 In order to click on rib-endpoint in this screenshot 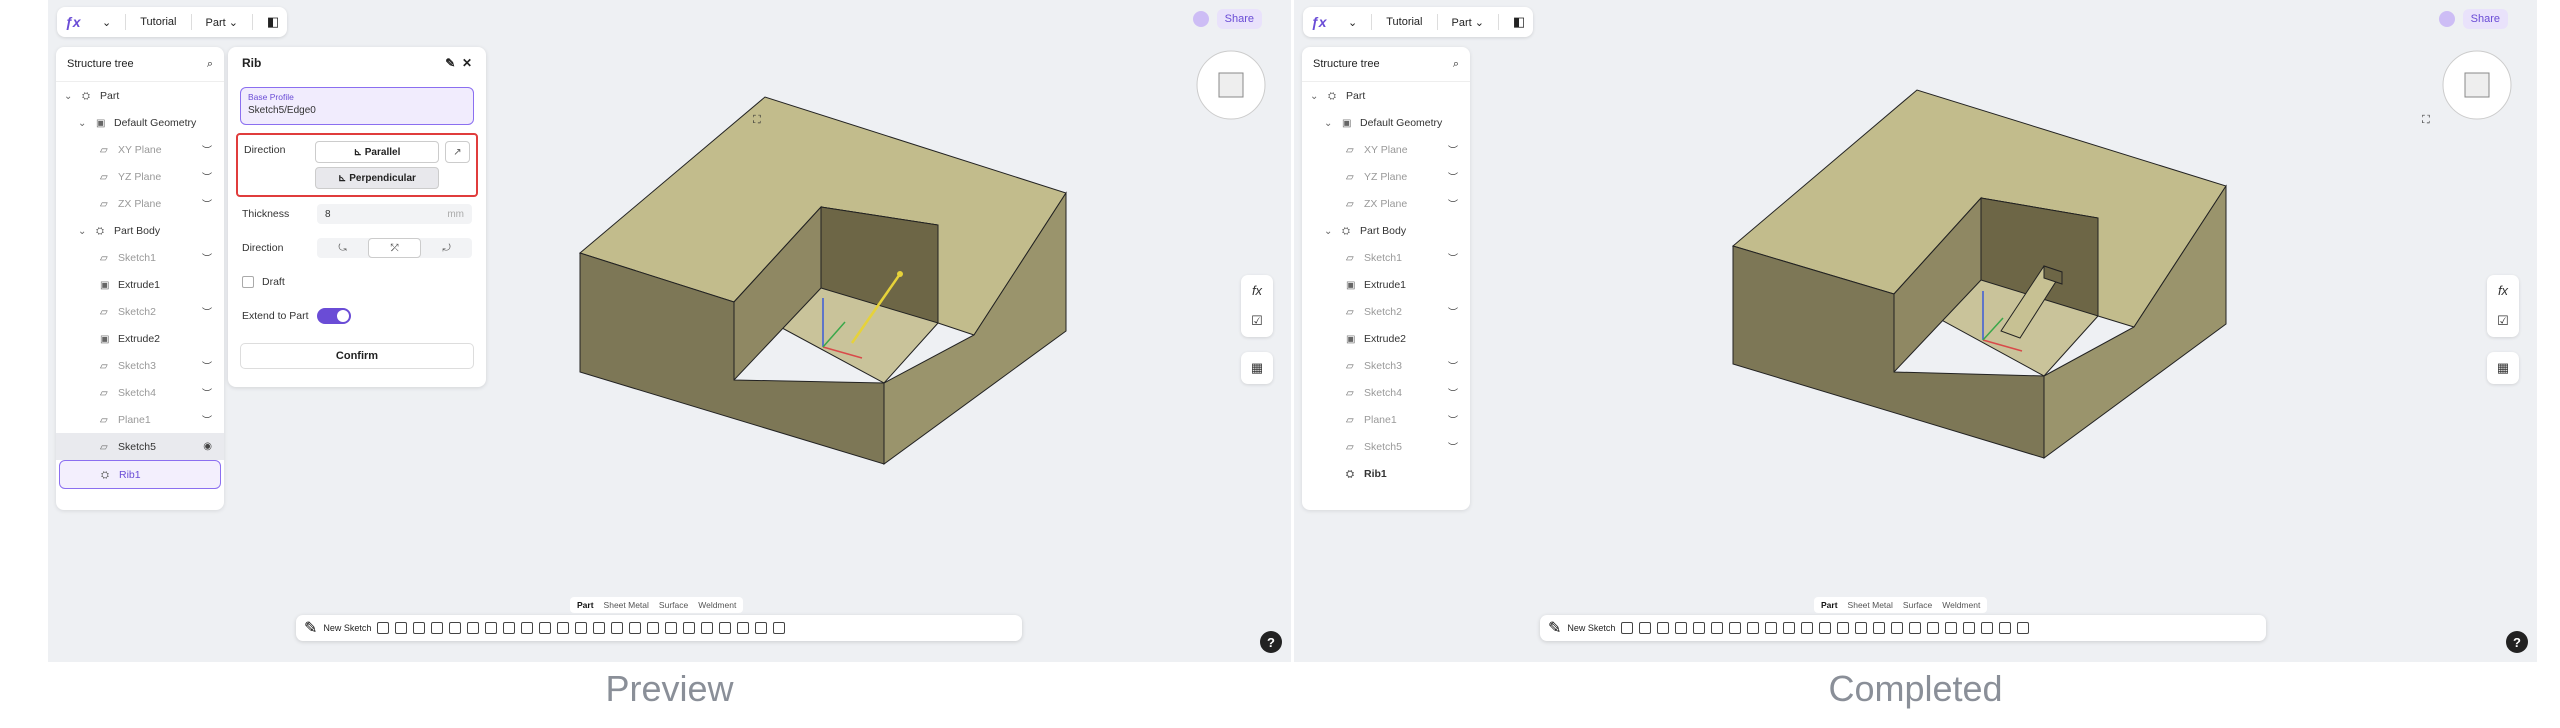, I will do `click(900, 274)`.